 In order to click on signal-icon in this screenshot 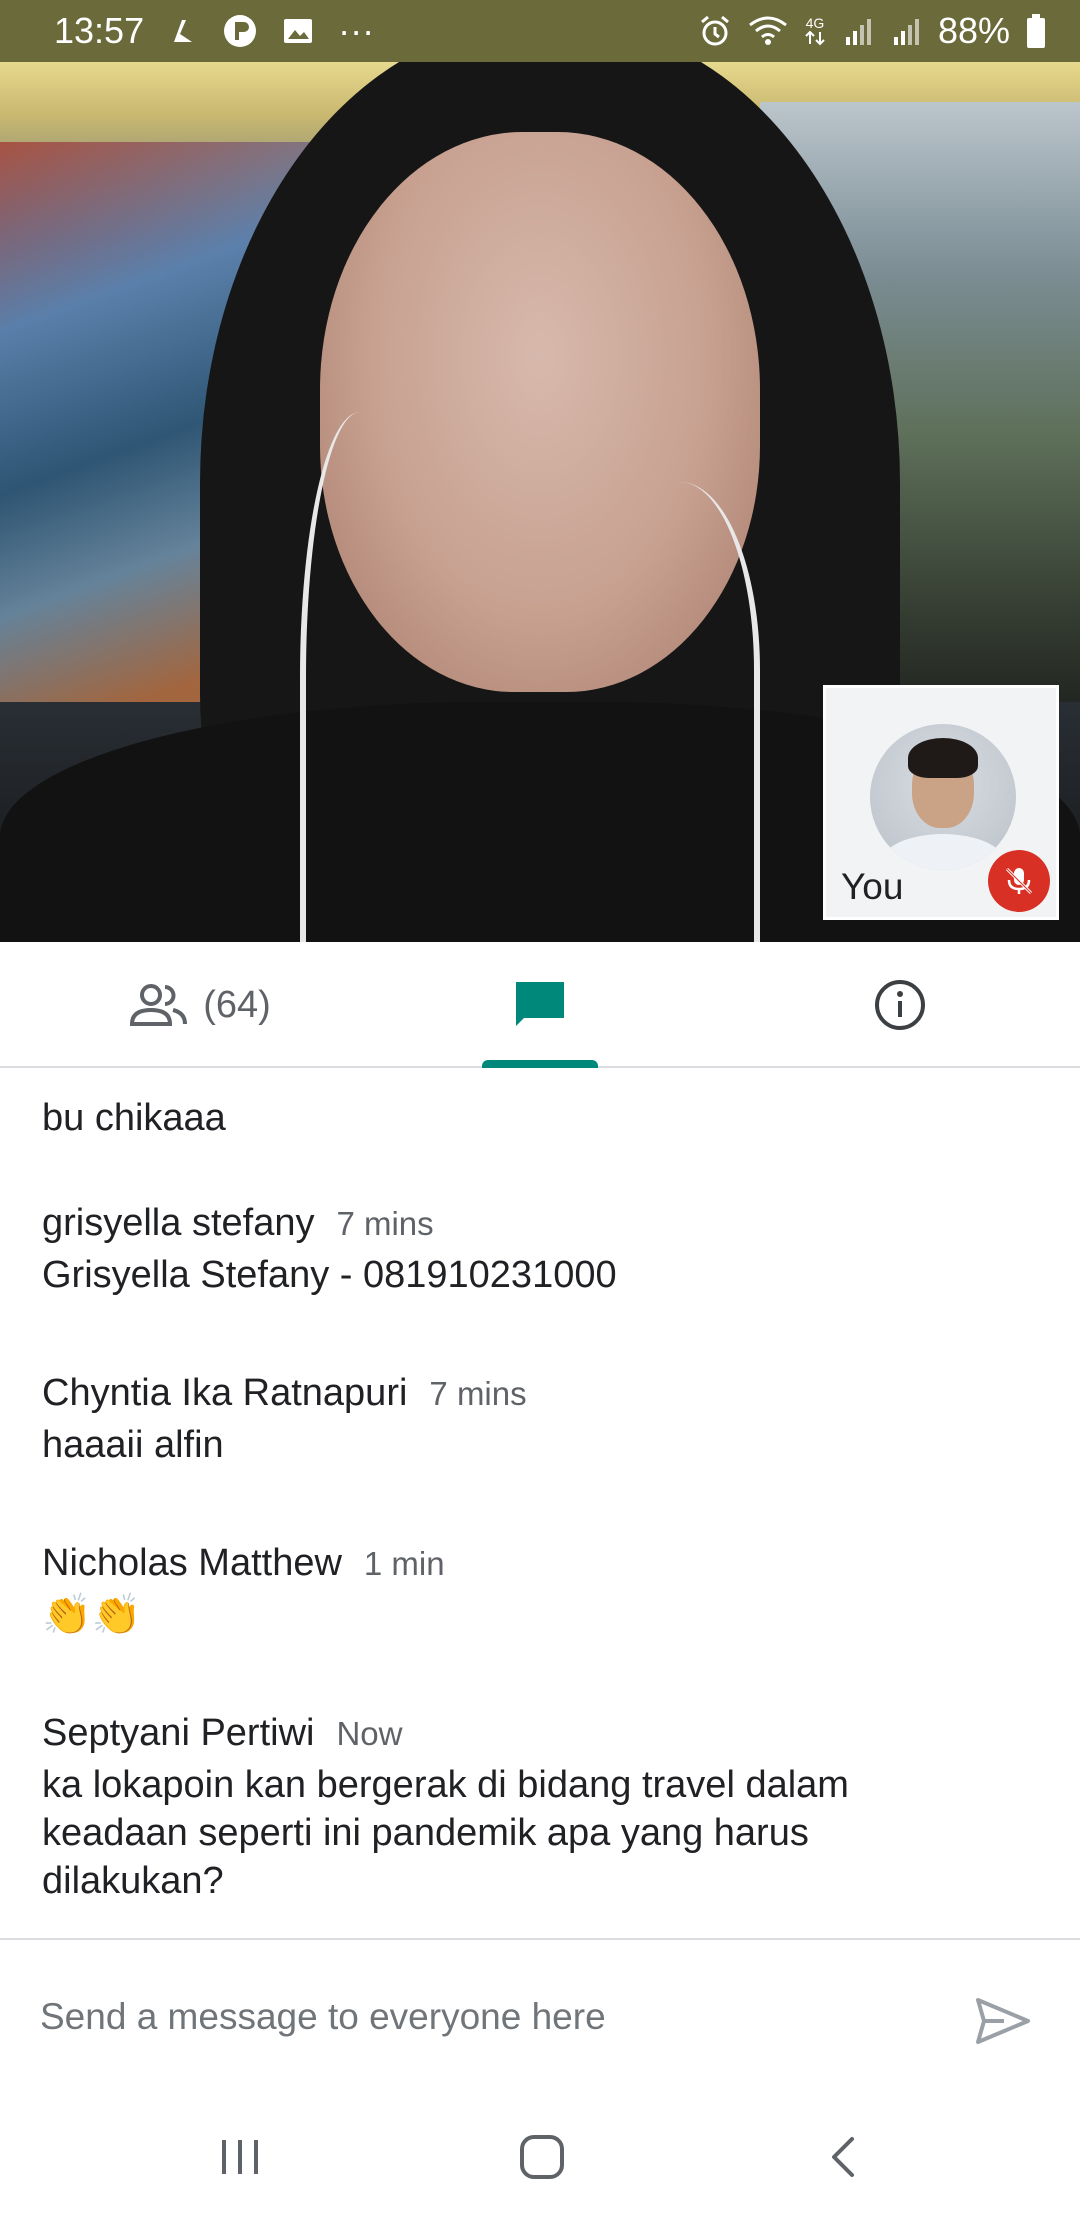, I will do `click(858, 31)`.